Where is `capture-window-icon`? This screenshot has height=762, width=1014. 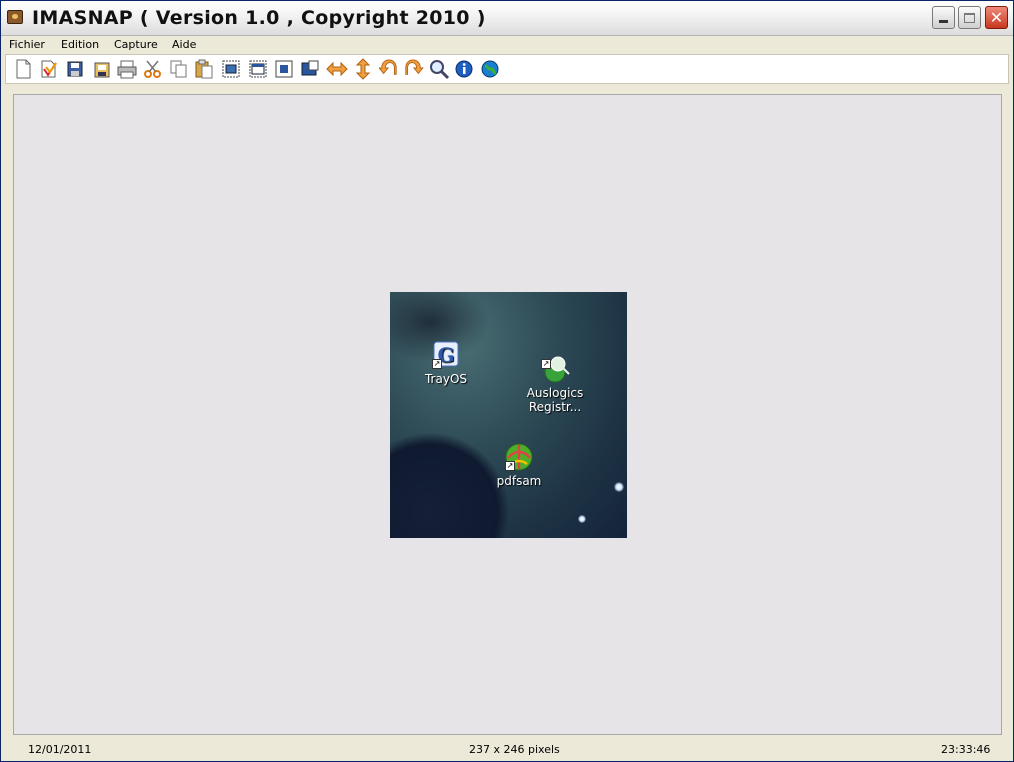
capture-window-icon is located at coordinates (258, 69).